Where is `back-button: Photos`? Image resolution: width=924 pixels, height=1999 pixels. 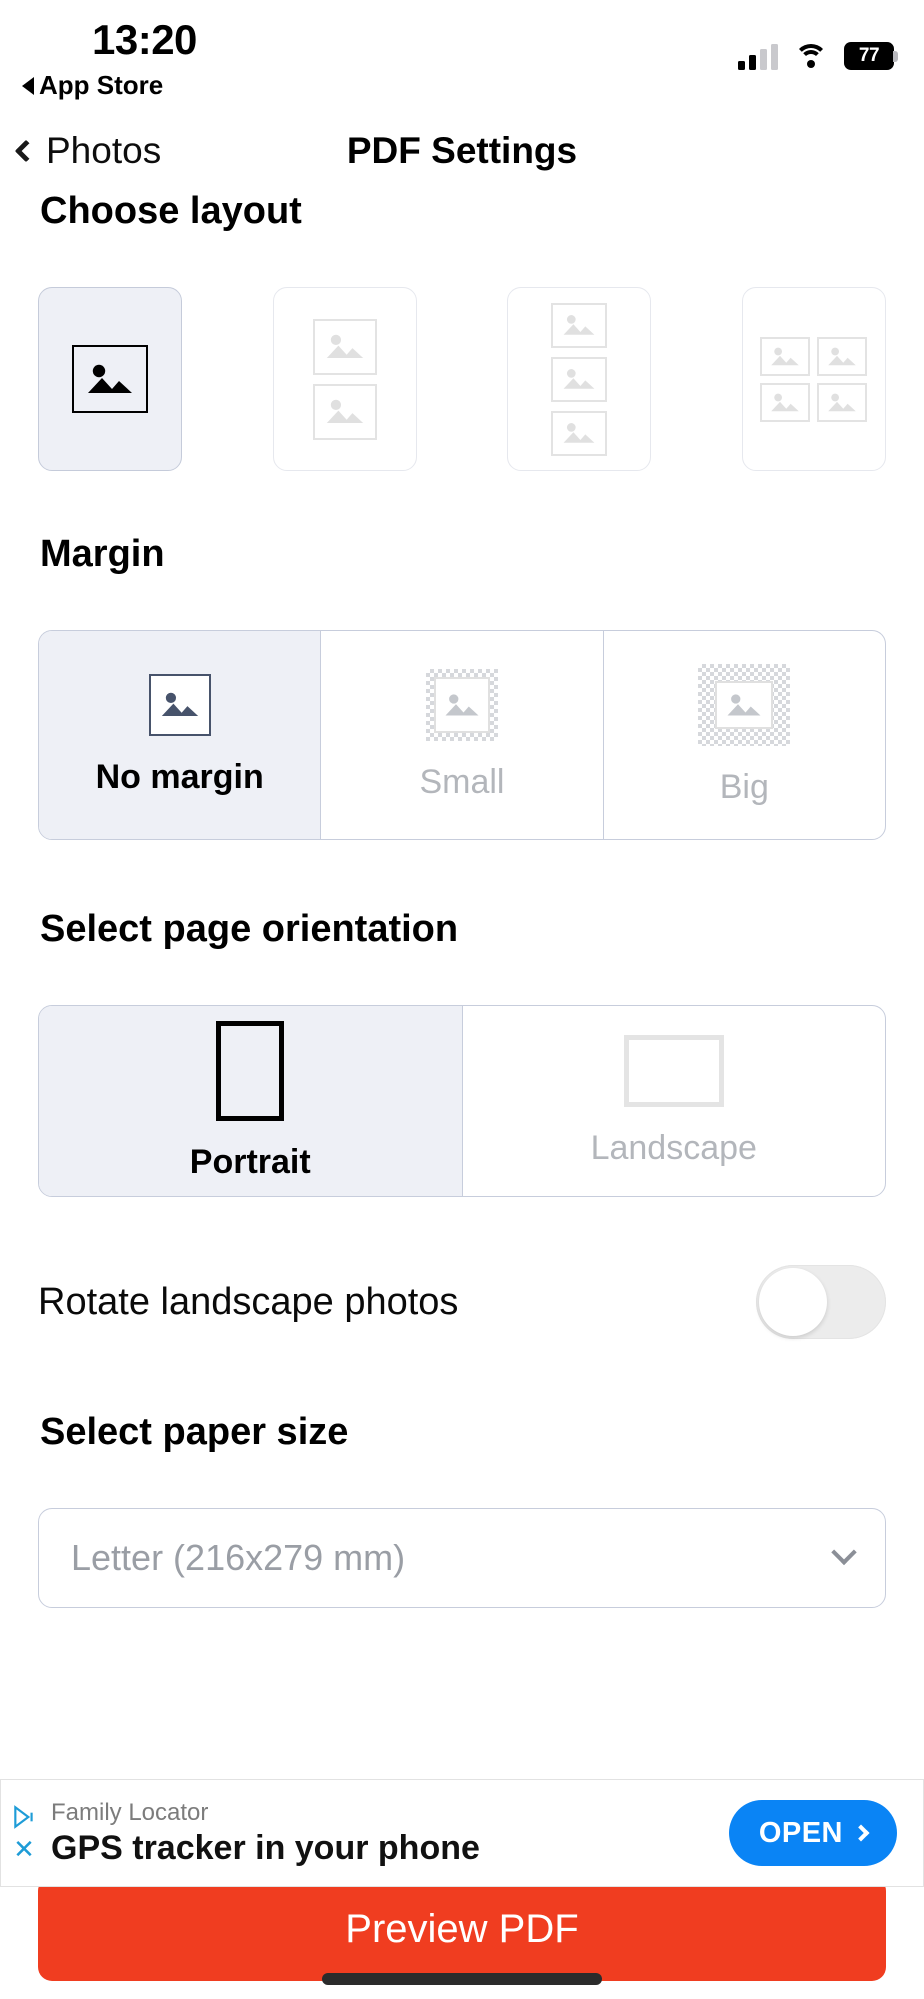
back-button: Photos is located at coordinates (88, 151).